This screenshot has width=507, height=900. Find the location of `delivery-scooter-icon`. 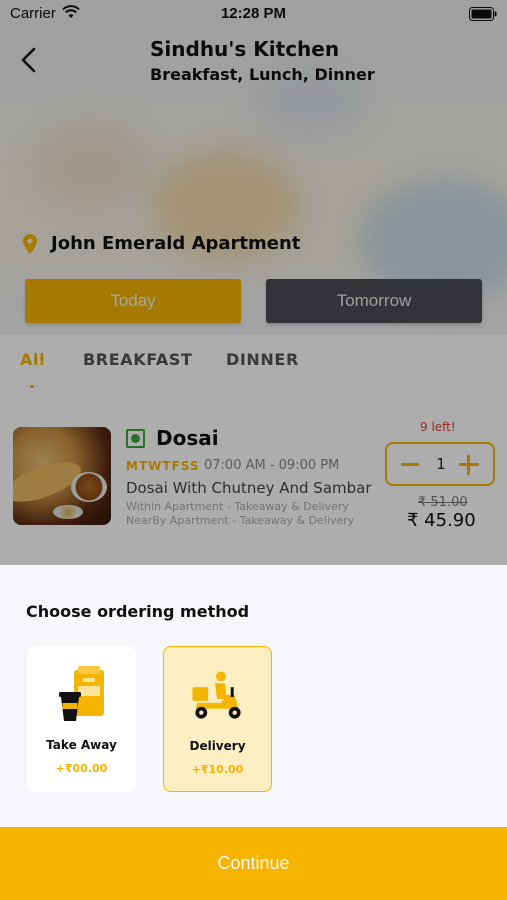

delivery-scooter-icon is located at coordinates (216, 695).